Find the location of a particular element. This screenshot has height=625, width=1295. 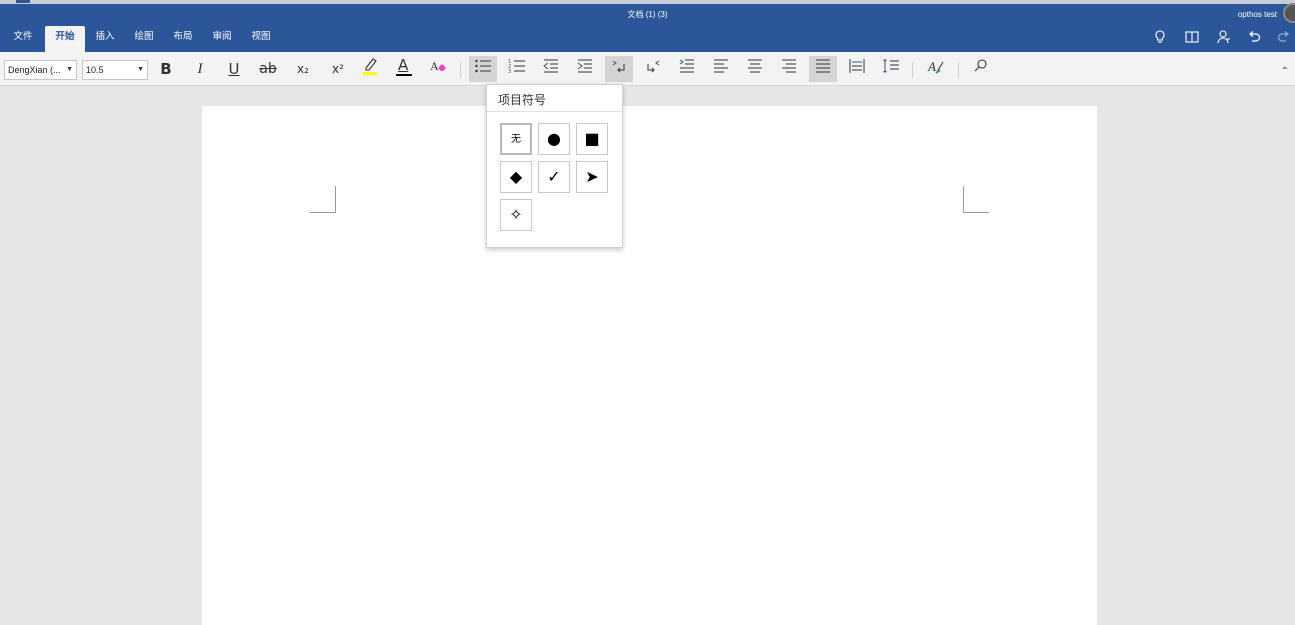

ltr-text-button is located at coordinates (619, 69).